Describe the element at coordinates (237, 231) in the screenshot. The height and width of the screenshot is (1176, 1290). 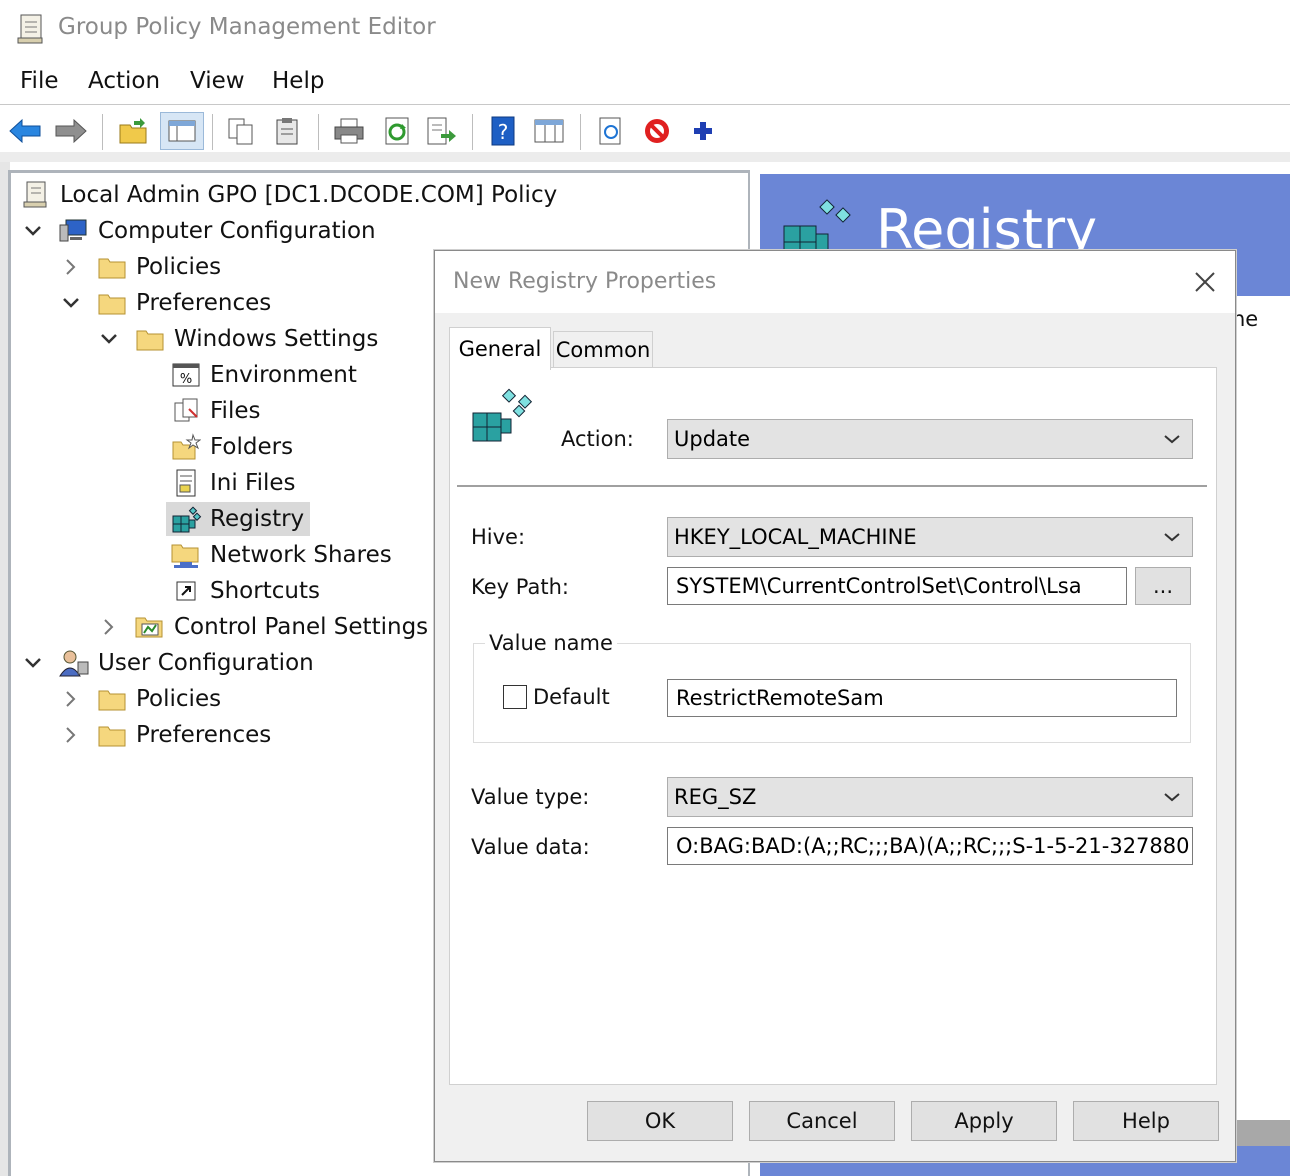
I see `tree-label: Computer Configuration` at that location.